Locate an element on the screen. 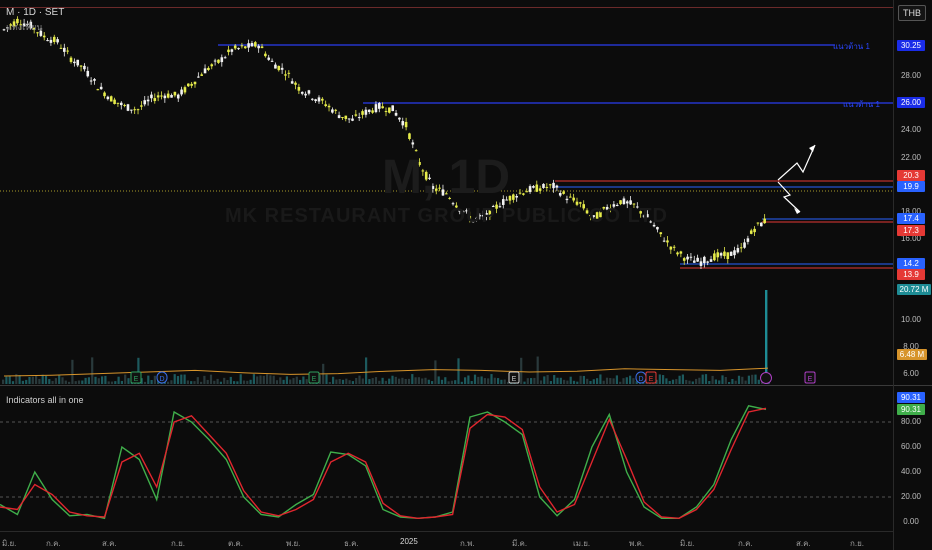  tag-volume: 20.72 M is located at coordinates (914, 289).